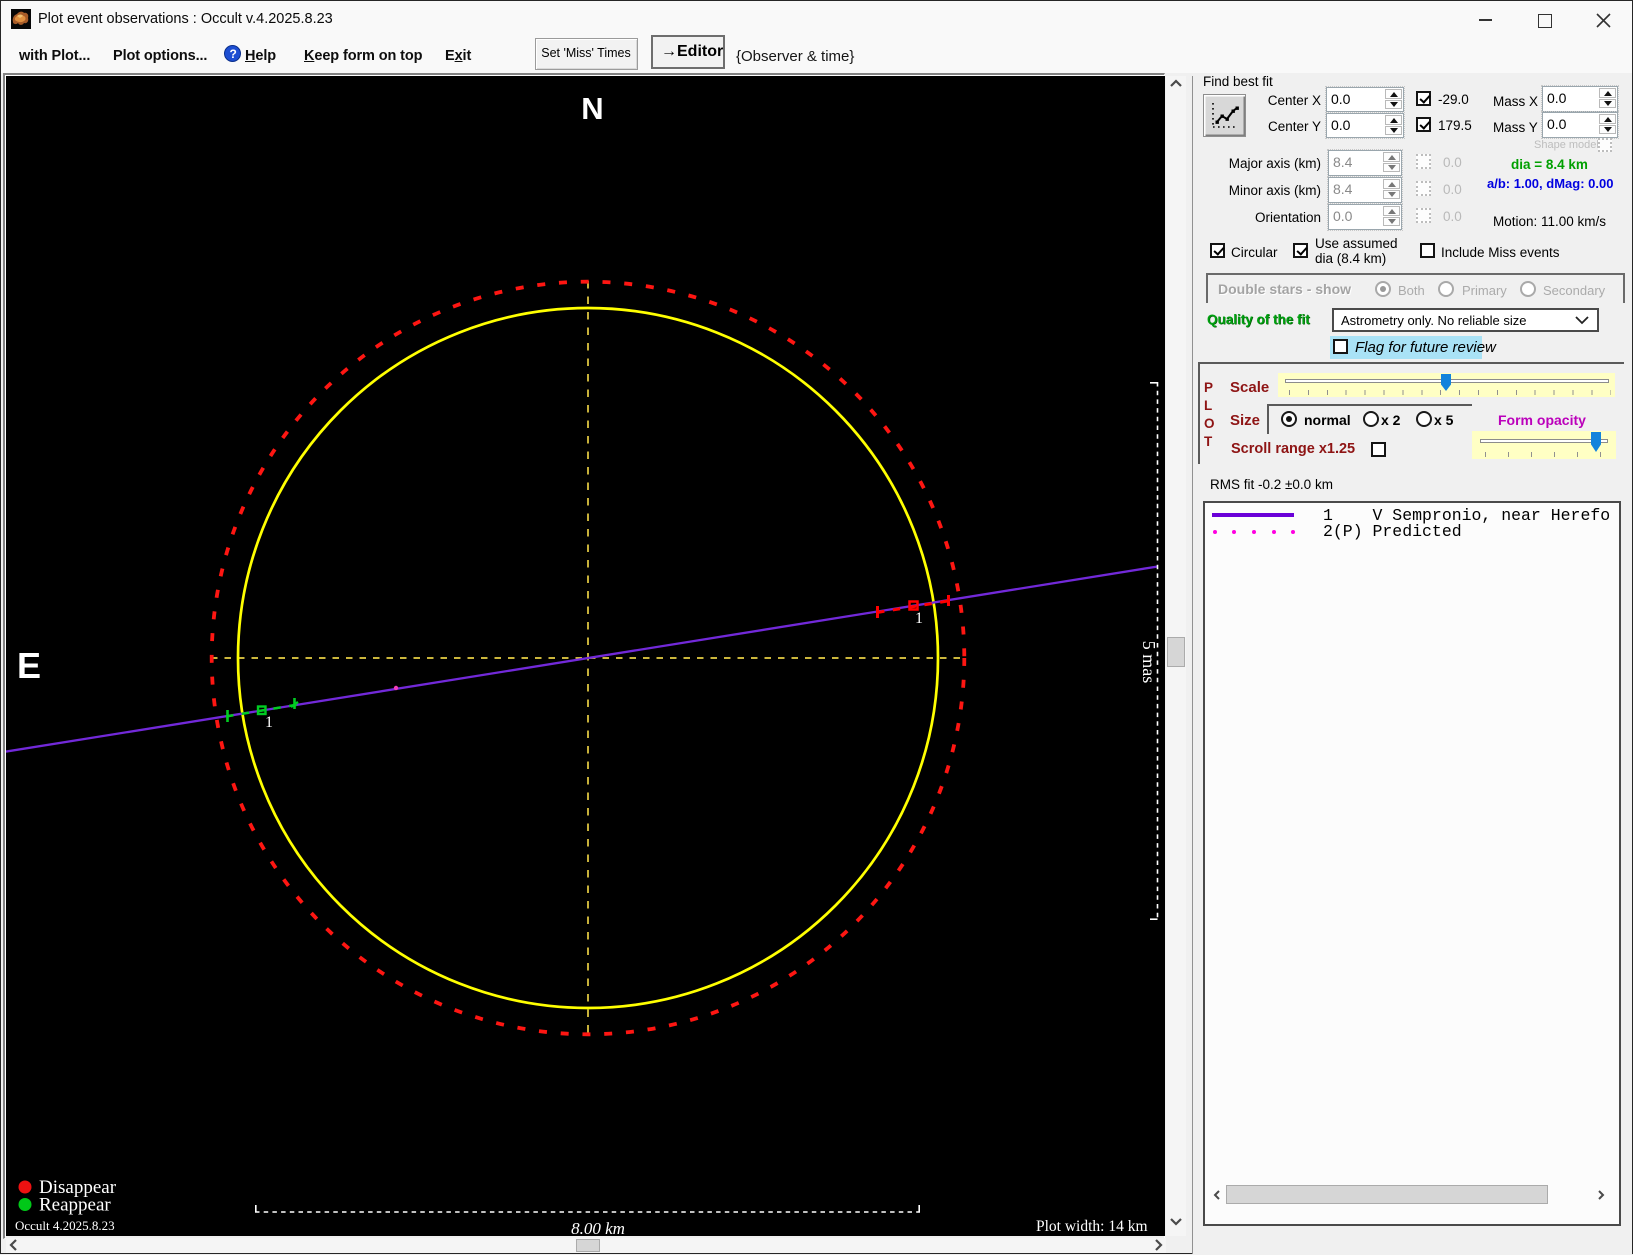  Describe the element at coordinates (65, 1225) in the screenshot. I see `svg-text: Occult 4.2025.8.23` at that location.